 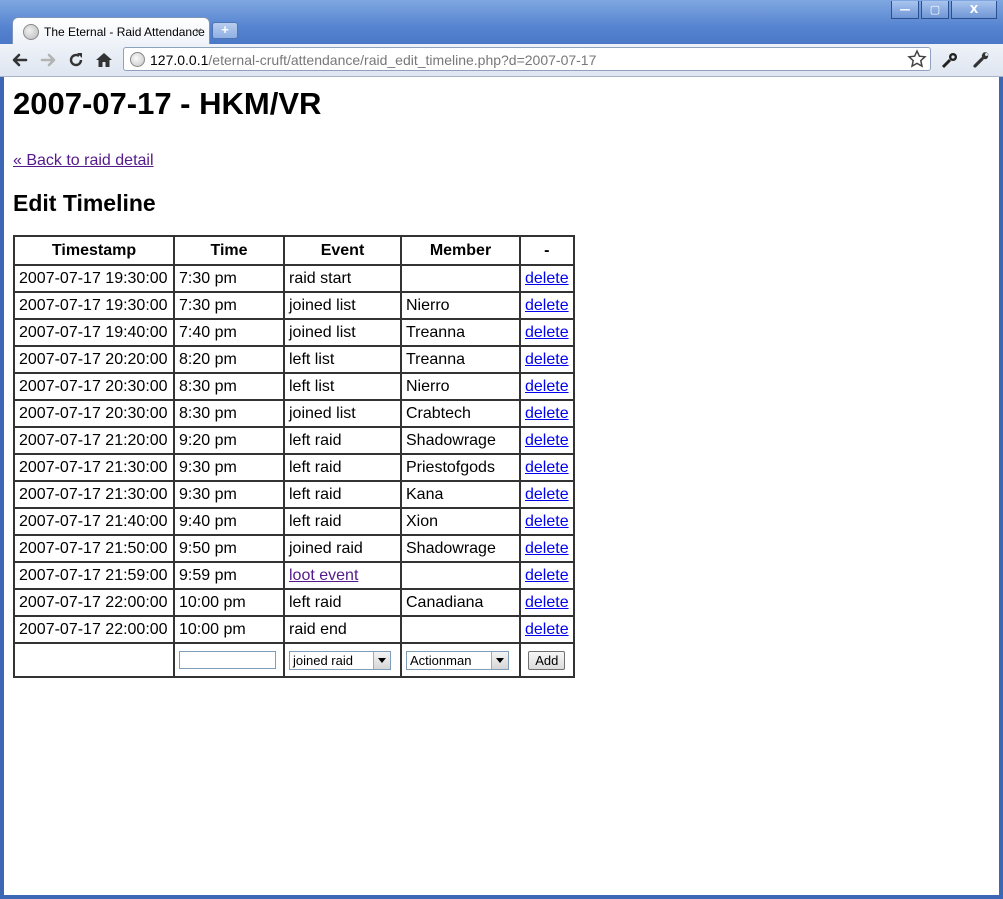 What do you see at coordinates (917, 61) in the screenshot?
I see `bookmark-star-icon` at bounding box center [917, 61].